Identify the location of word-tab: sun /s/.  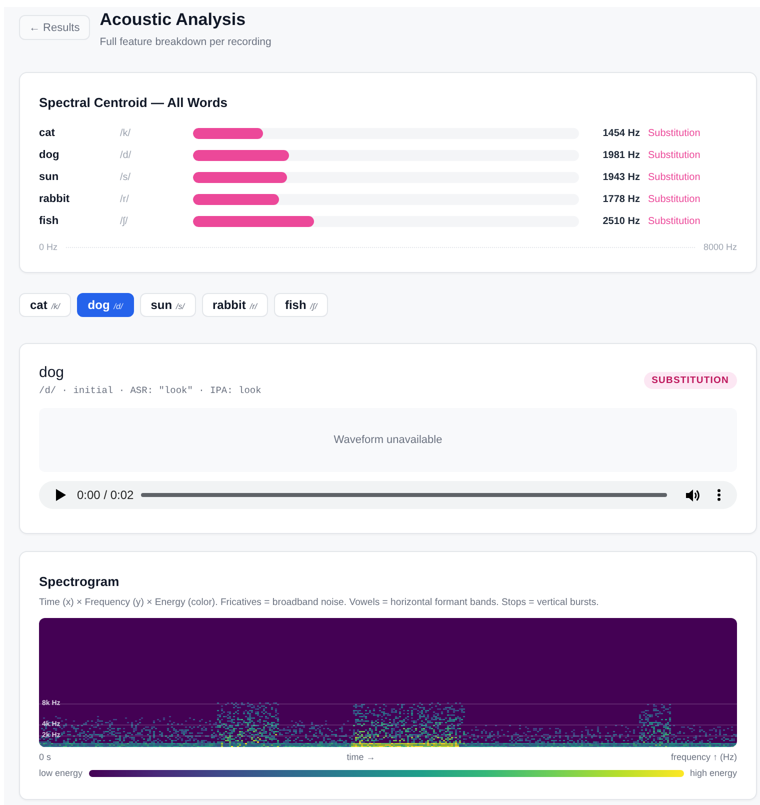
(168, 305).